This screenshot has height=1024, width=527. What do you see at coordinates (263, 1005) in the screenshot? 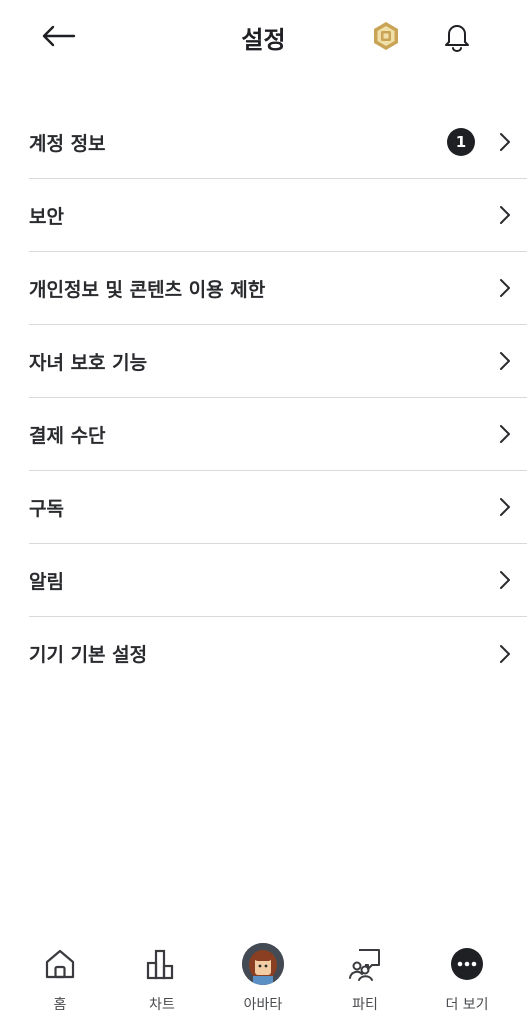
I see `nav-item-label: 아바타` at bounding box center [263, 1005].